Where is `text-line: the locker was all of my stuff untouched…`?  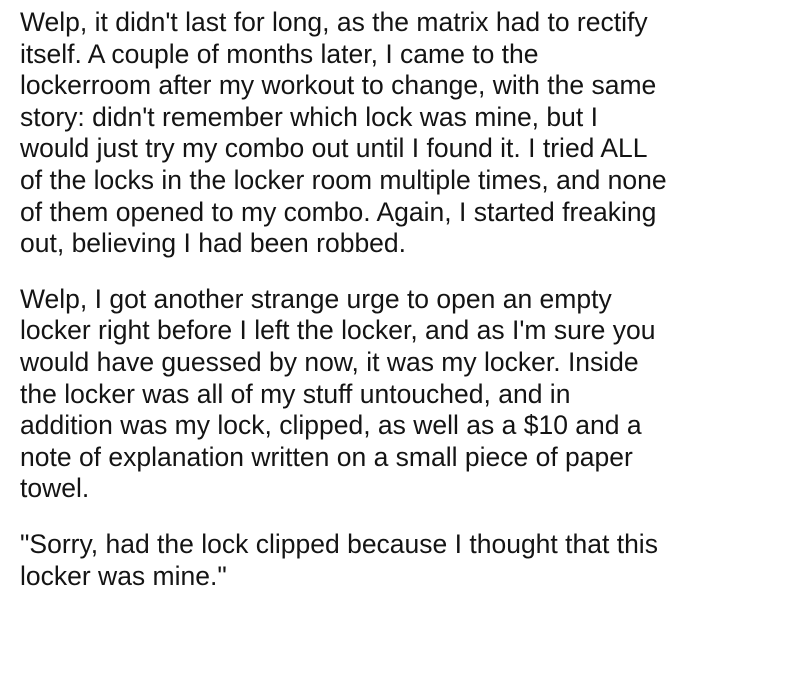
text-line: the locker was all of my stuff untouched… is located at coordinates (295, 393).